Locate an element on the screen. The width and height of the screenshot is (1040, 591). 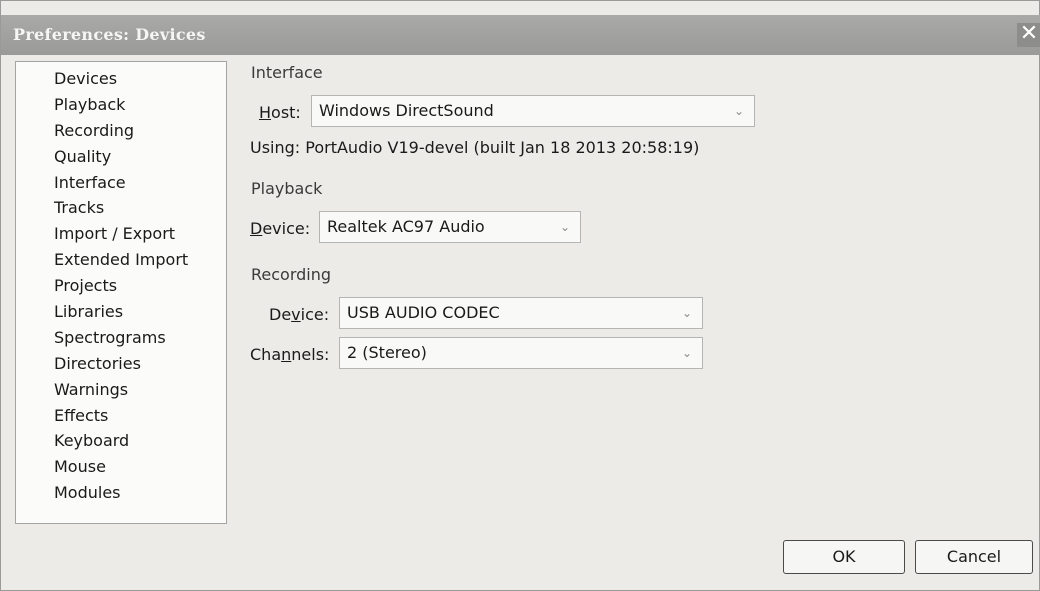
sidebar-item-recording: Recording is located at coordinates (140, 131).